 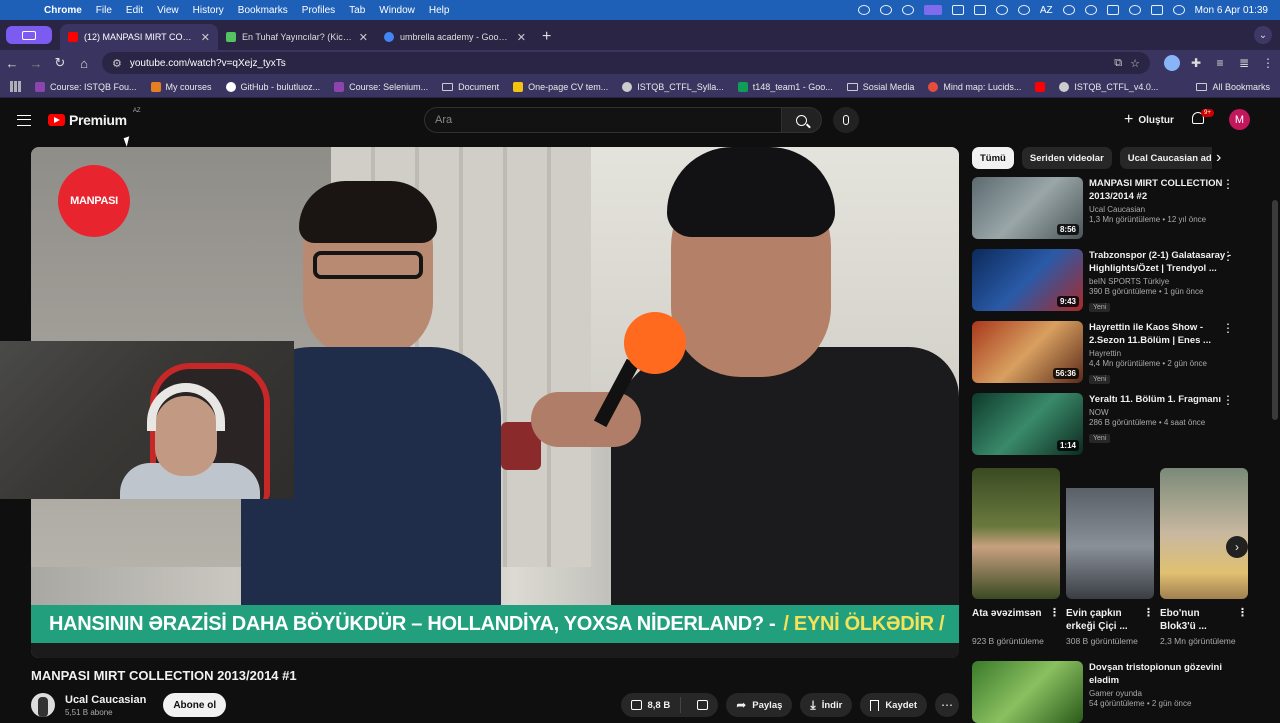 I want to click on voice-search-button, so click(x=846, y=120).